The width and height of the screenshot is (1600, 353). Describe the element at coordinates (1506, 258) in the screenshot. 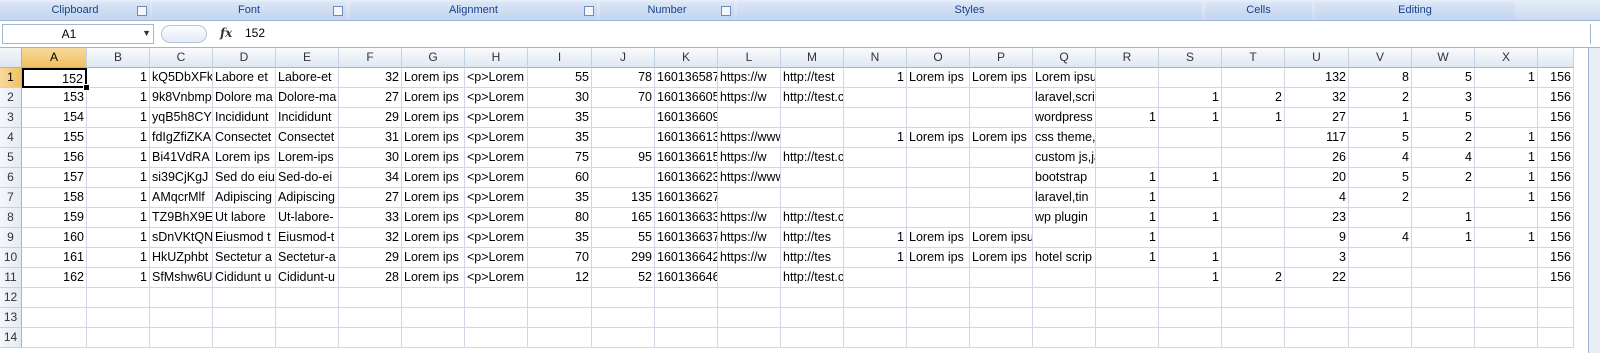

I see `cell-x10` at that location.